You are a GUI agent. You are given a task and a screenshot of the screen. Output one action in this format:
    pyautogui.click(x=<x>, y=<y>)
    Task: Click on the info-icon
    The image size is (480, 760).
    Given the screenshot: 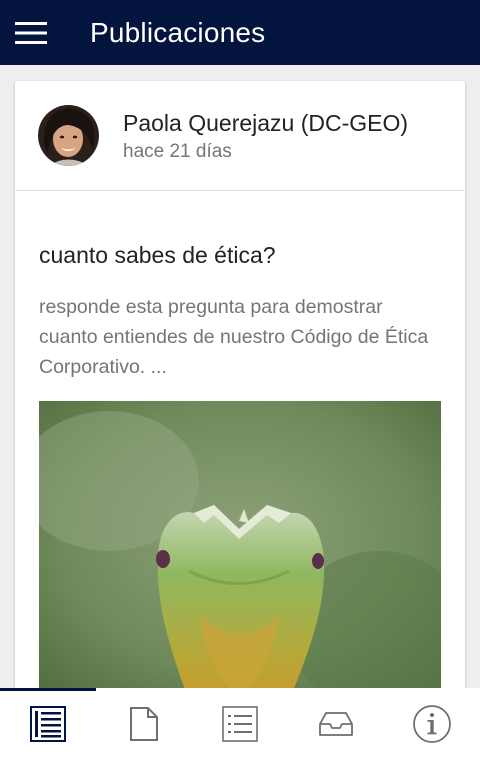 What is the action you would take?
    pyautogui.click(x=432, y=724)
    